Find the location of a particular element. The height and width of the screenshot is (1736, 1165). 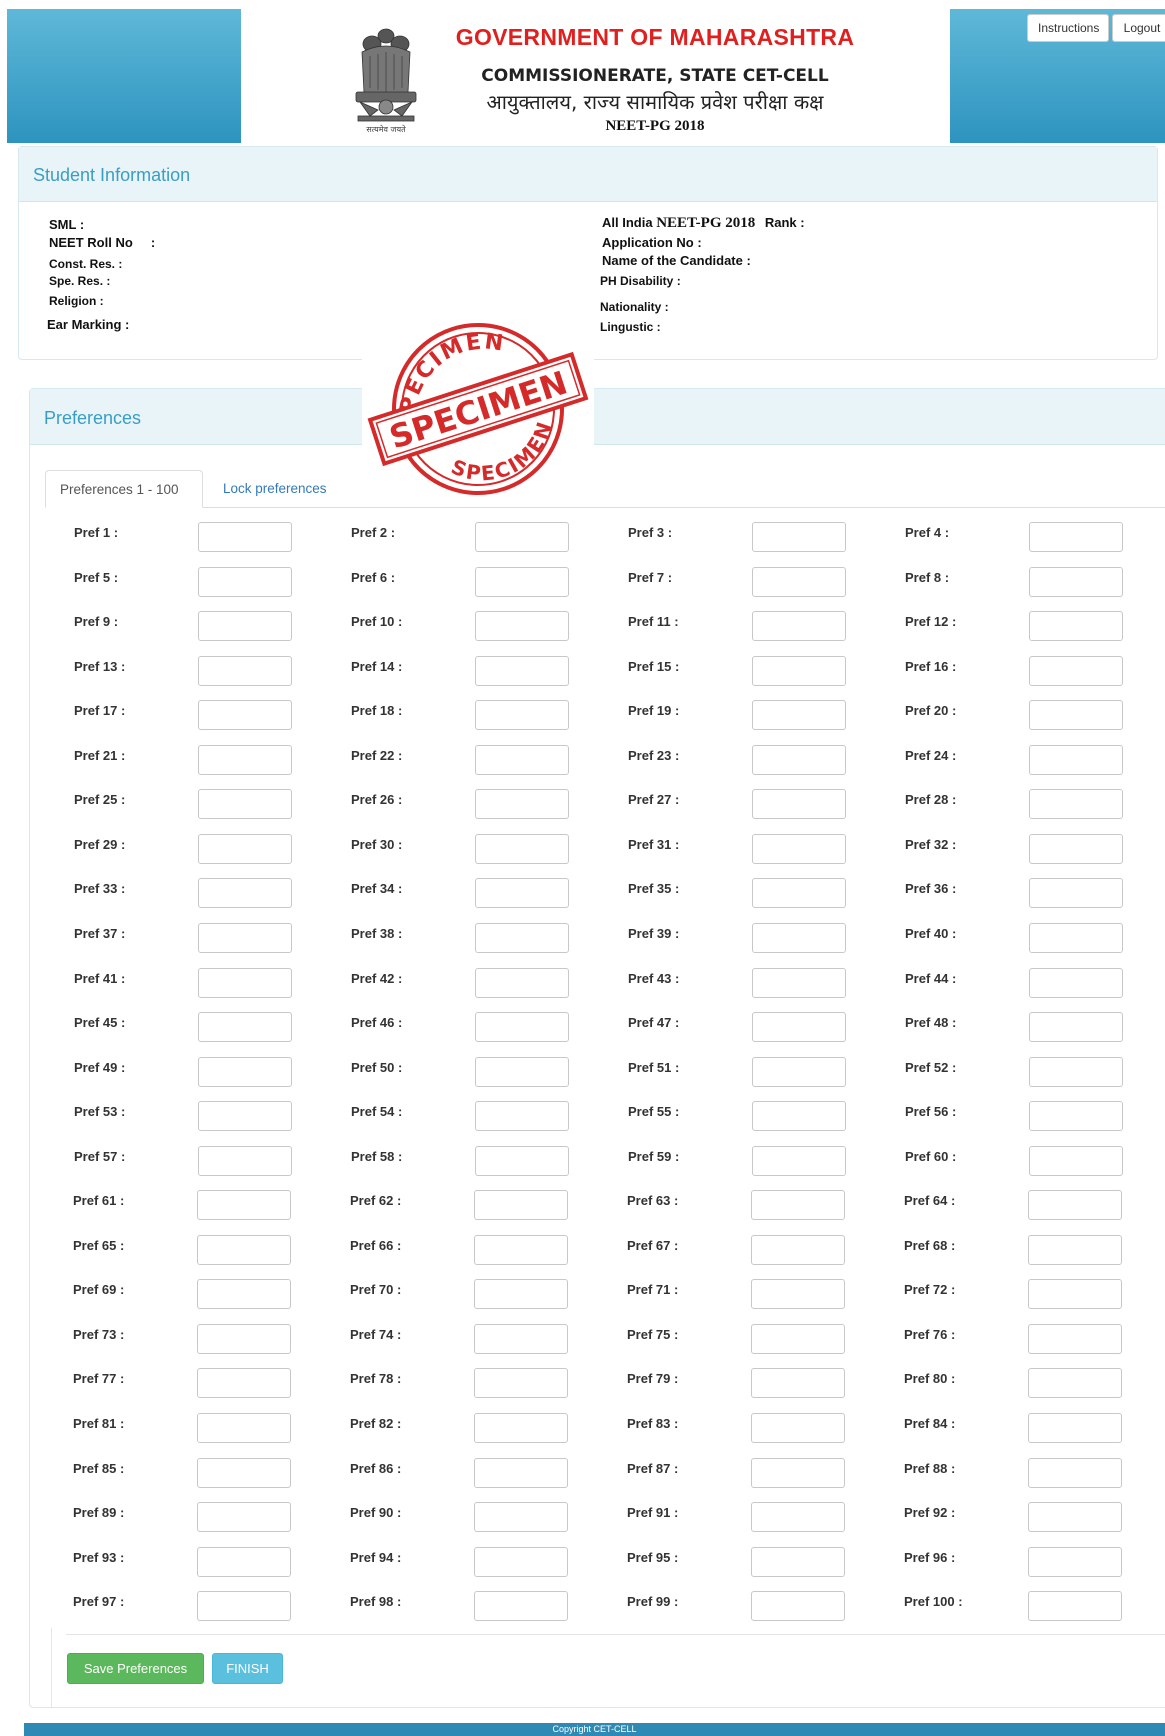

candidate-name-label: Name of the Candidate : is located at coordinates (676, 260).